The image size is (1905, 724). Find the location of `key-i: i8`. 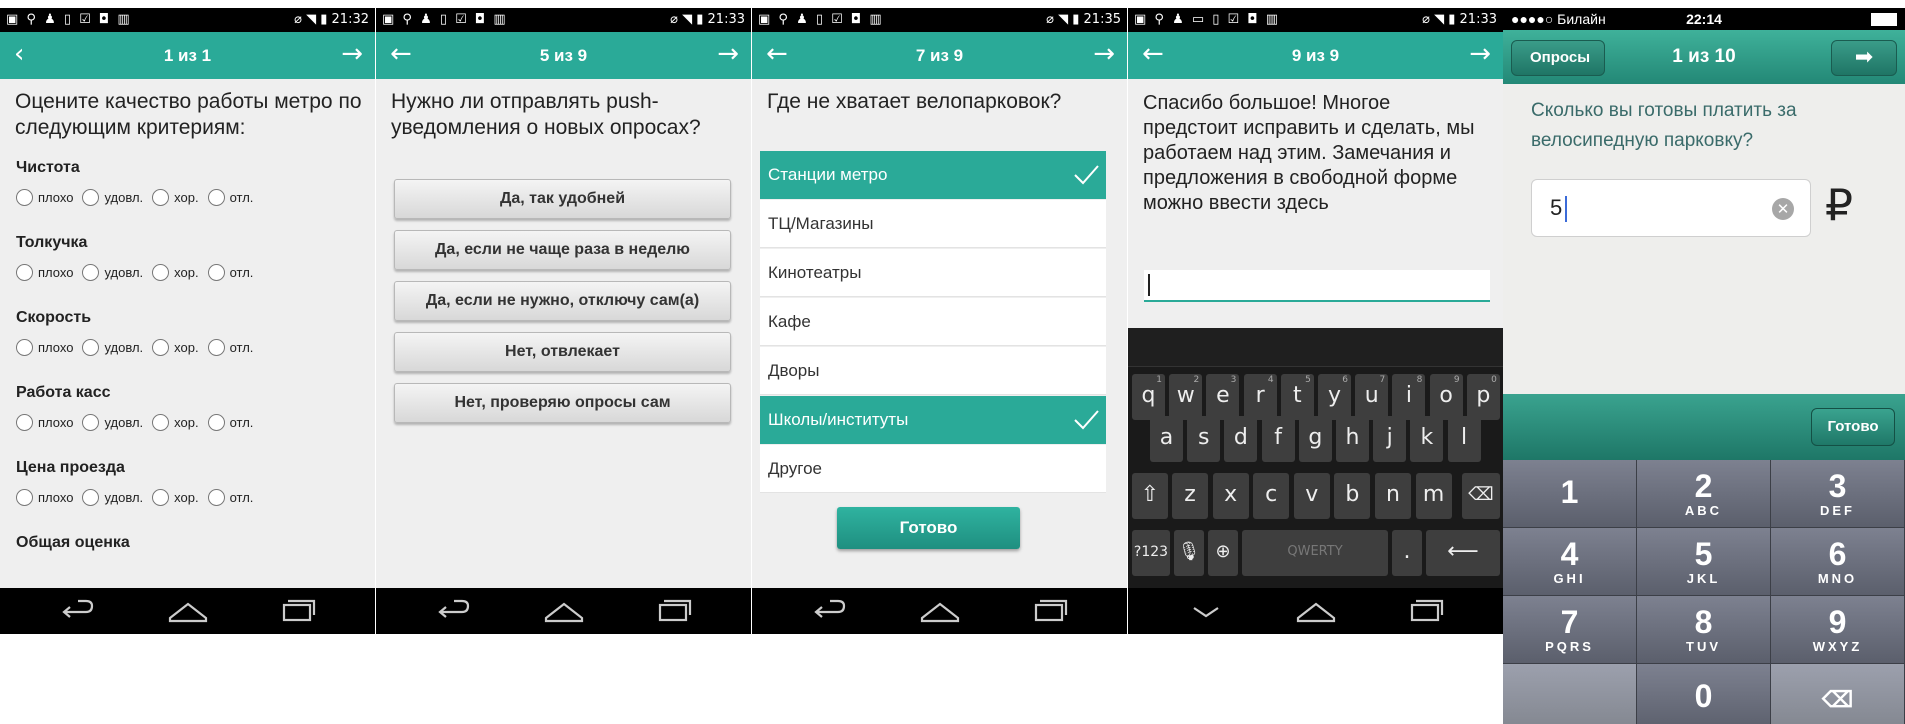

key-i: i8 is located at coordinates (1409, 397).